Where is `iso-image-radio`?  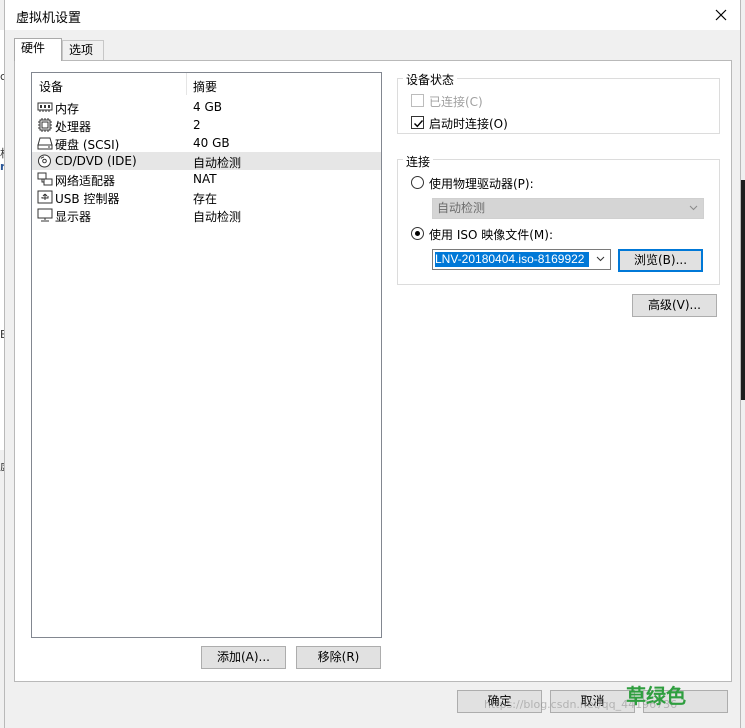
iso-image-radio is located at coordinates (417, 233).